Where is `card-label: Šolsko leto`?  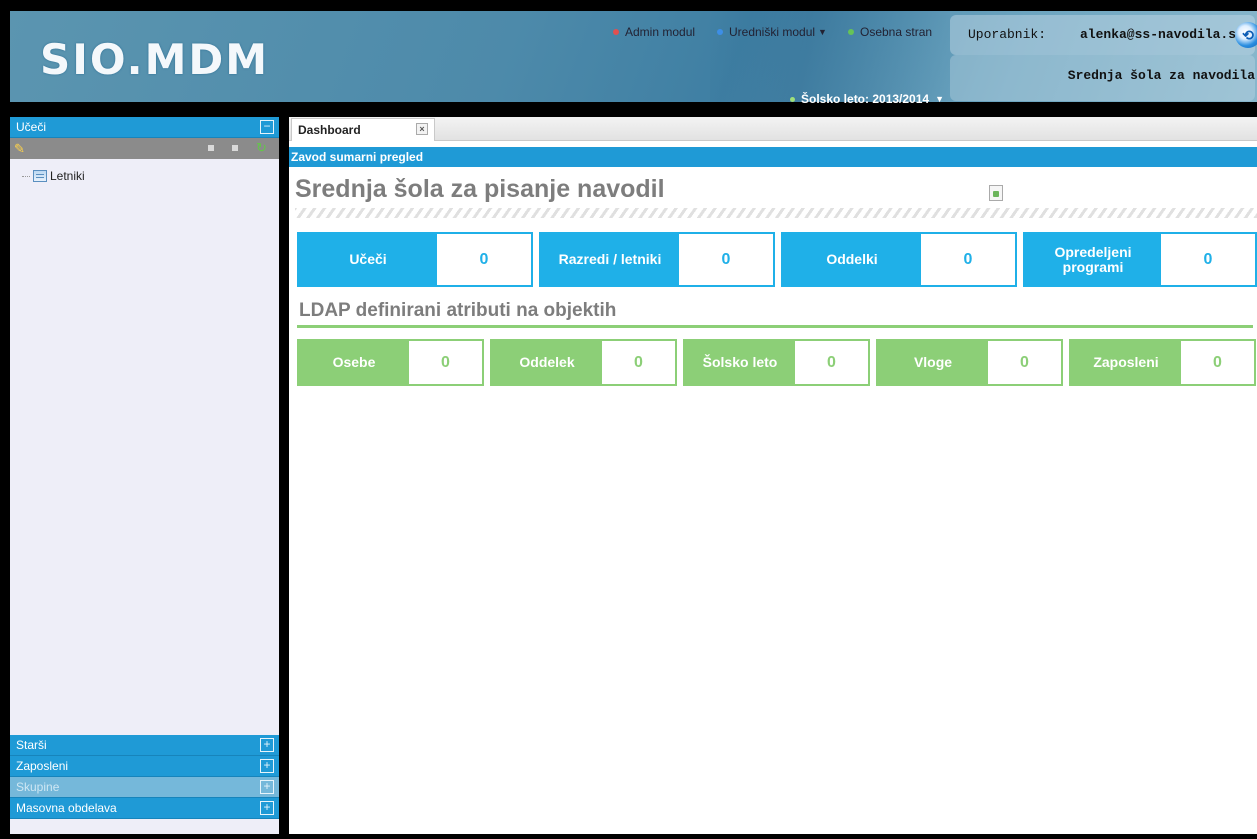 card-label: Šolsko leto is located at coordinates (740, 362).